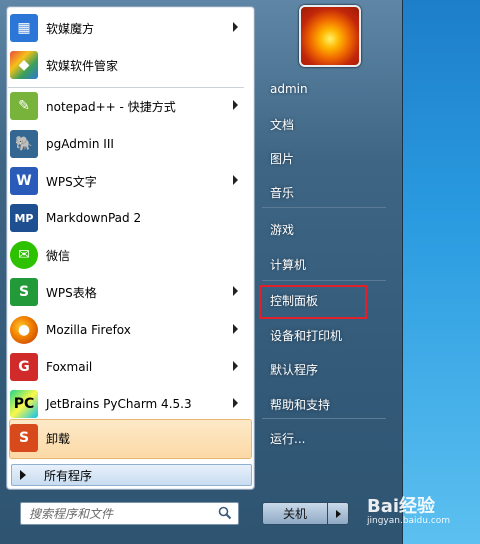 Image resolution: width=480 pixels, height=544 pixels. What do you see at coordinates (225, 513) in the screenshot?
I see `search-icon` at bounding box center [225, 513].